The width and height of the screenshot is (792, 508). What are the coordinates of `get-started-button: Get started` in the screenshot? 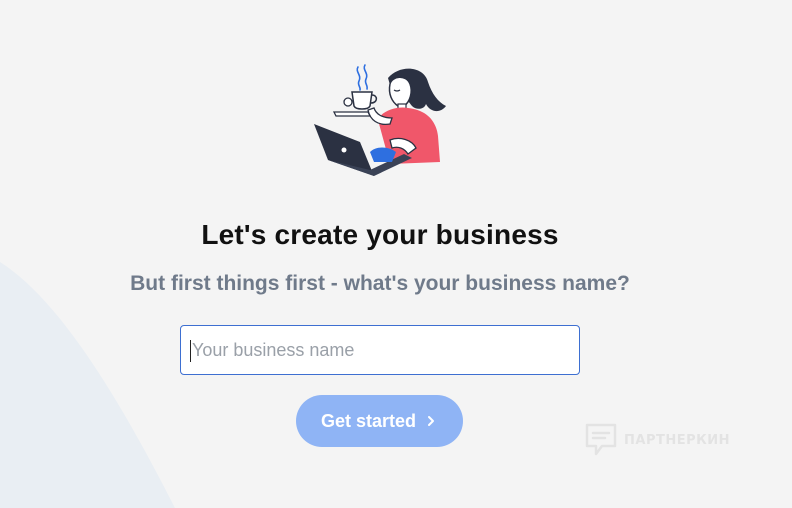 It's located at (379, 421).